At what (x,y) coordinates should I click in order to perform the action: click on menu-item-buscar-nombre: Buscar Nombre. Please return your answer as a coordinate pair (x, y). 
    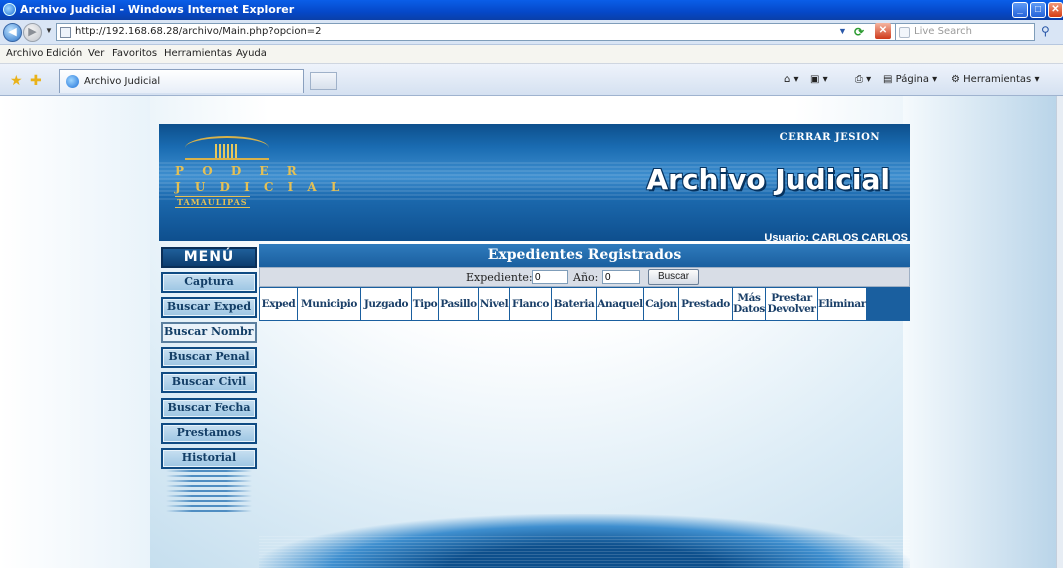
    Looking at the image, I should click on (209, 332).